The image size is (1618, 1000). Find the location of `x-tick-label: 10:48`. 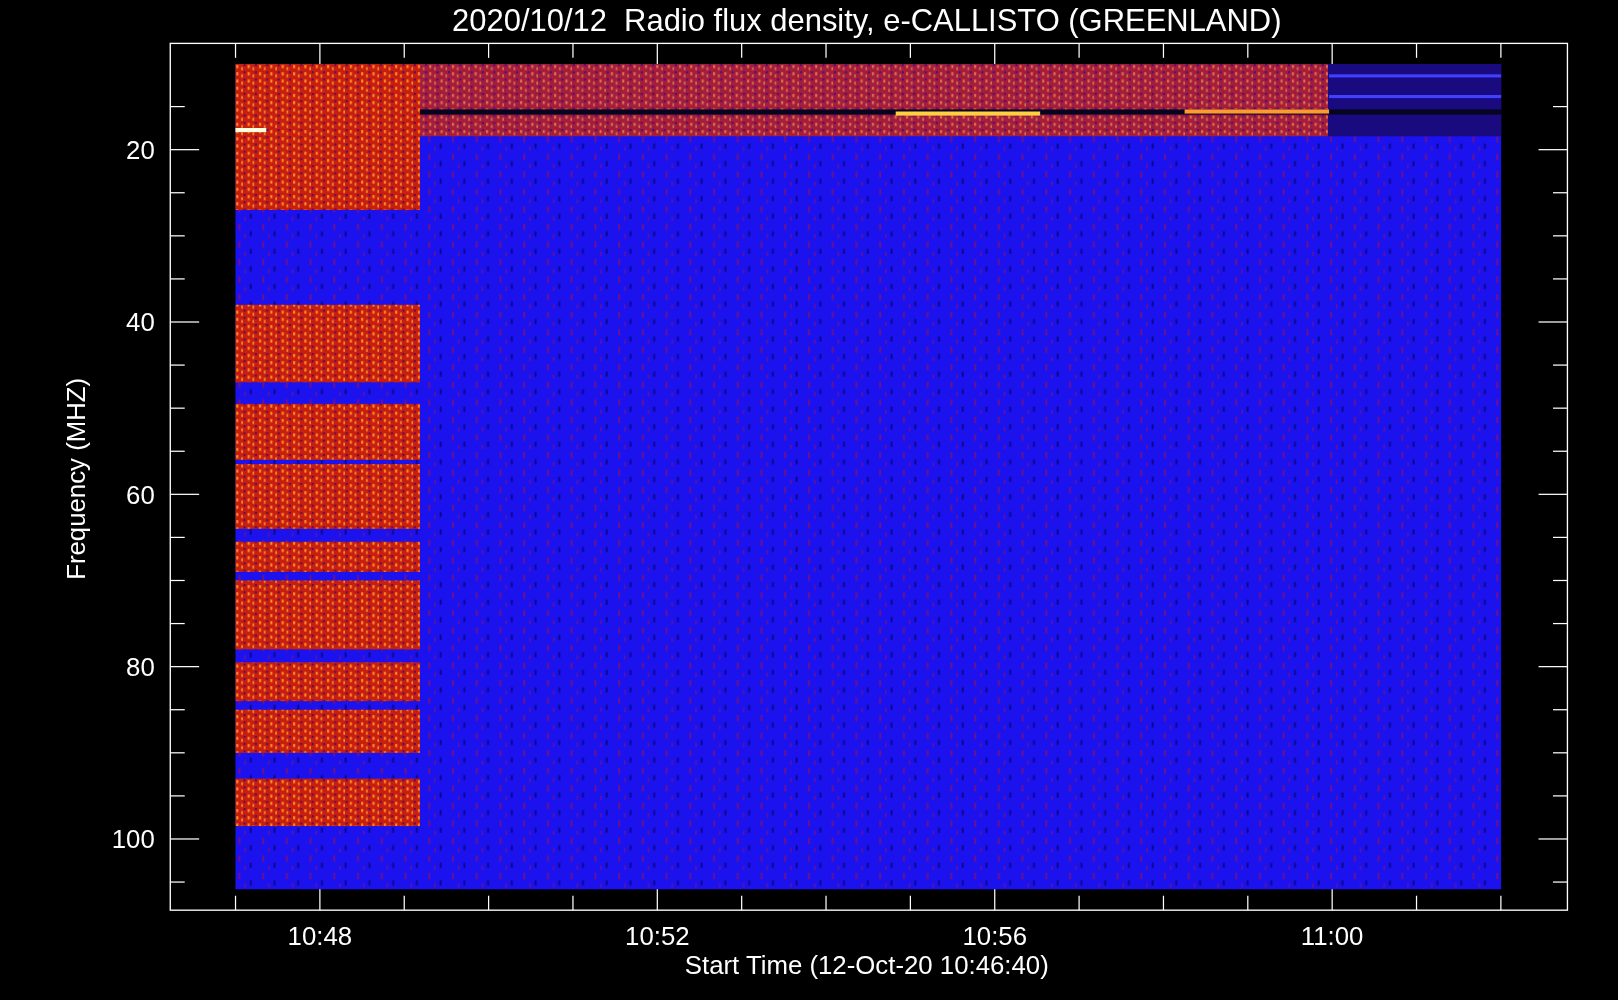

x-tick-label: 10:48 is located at coordinates (320, 936).